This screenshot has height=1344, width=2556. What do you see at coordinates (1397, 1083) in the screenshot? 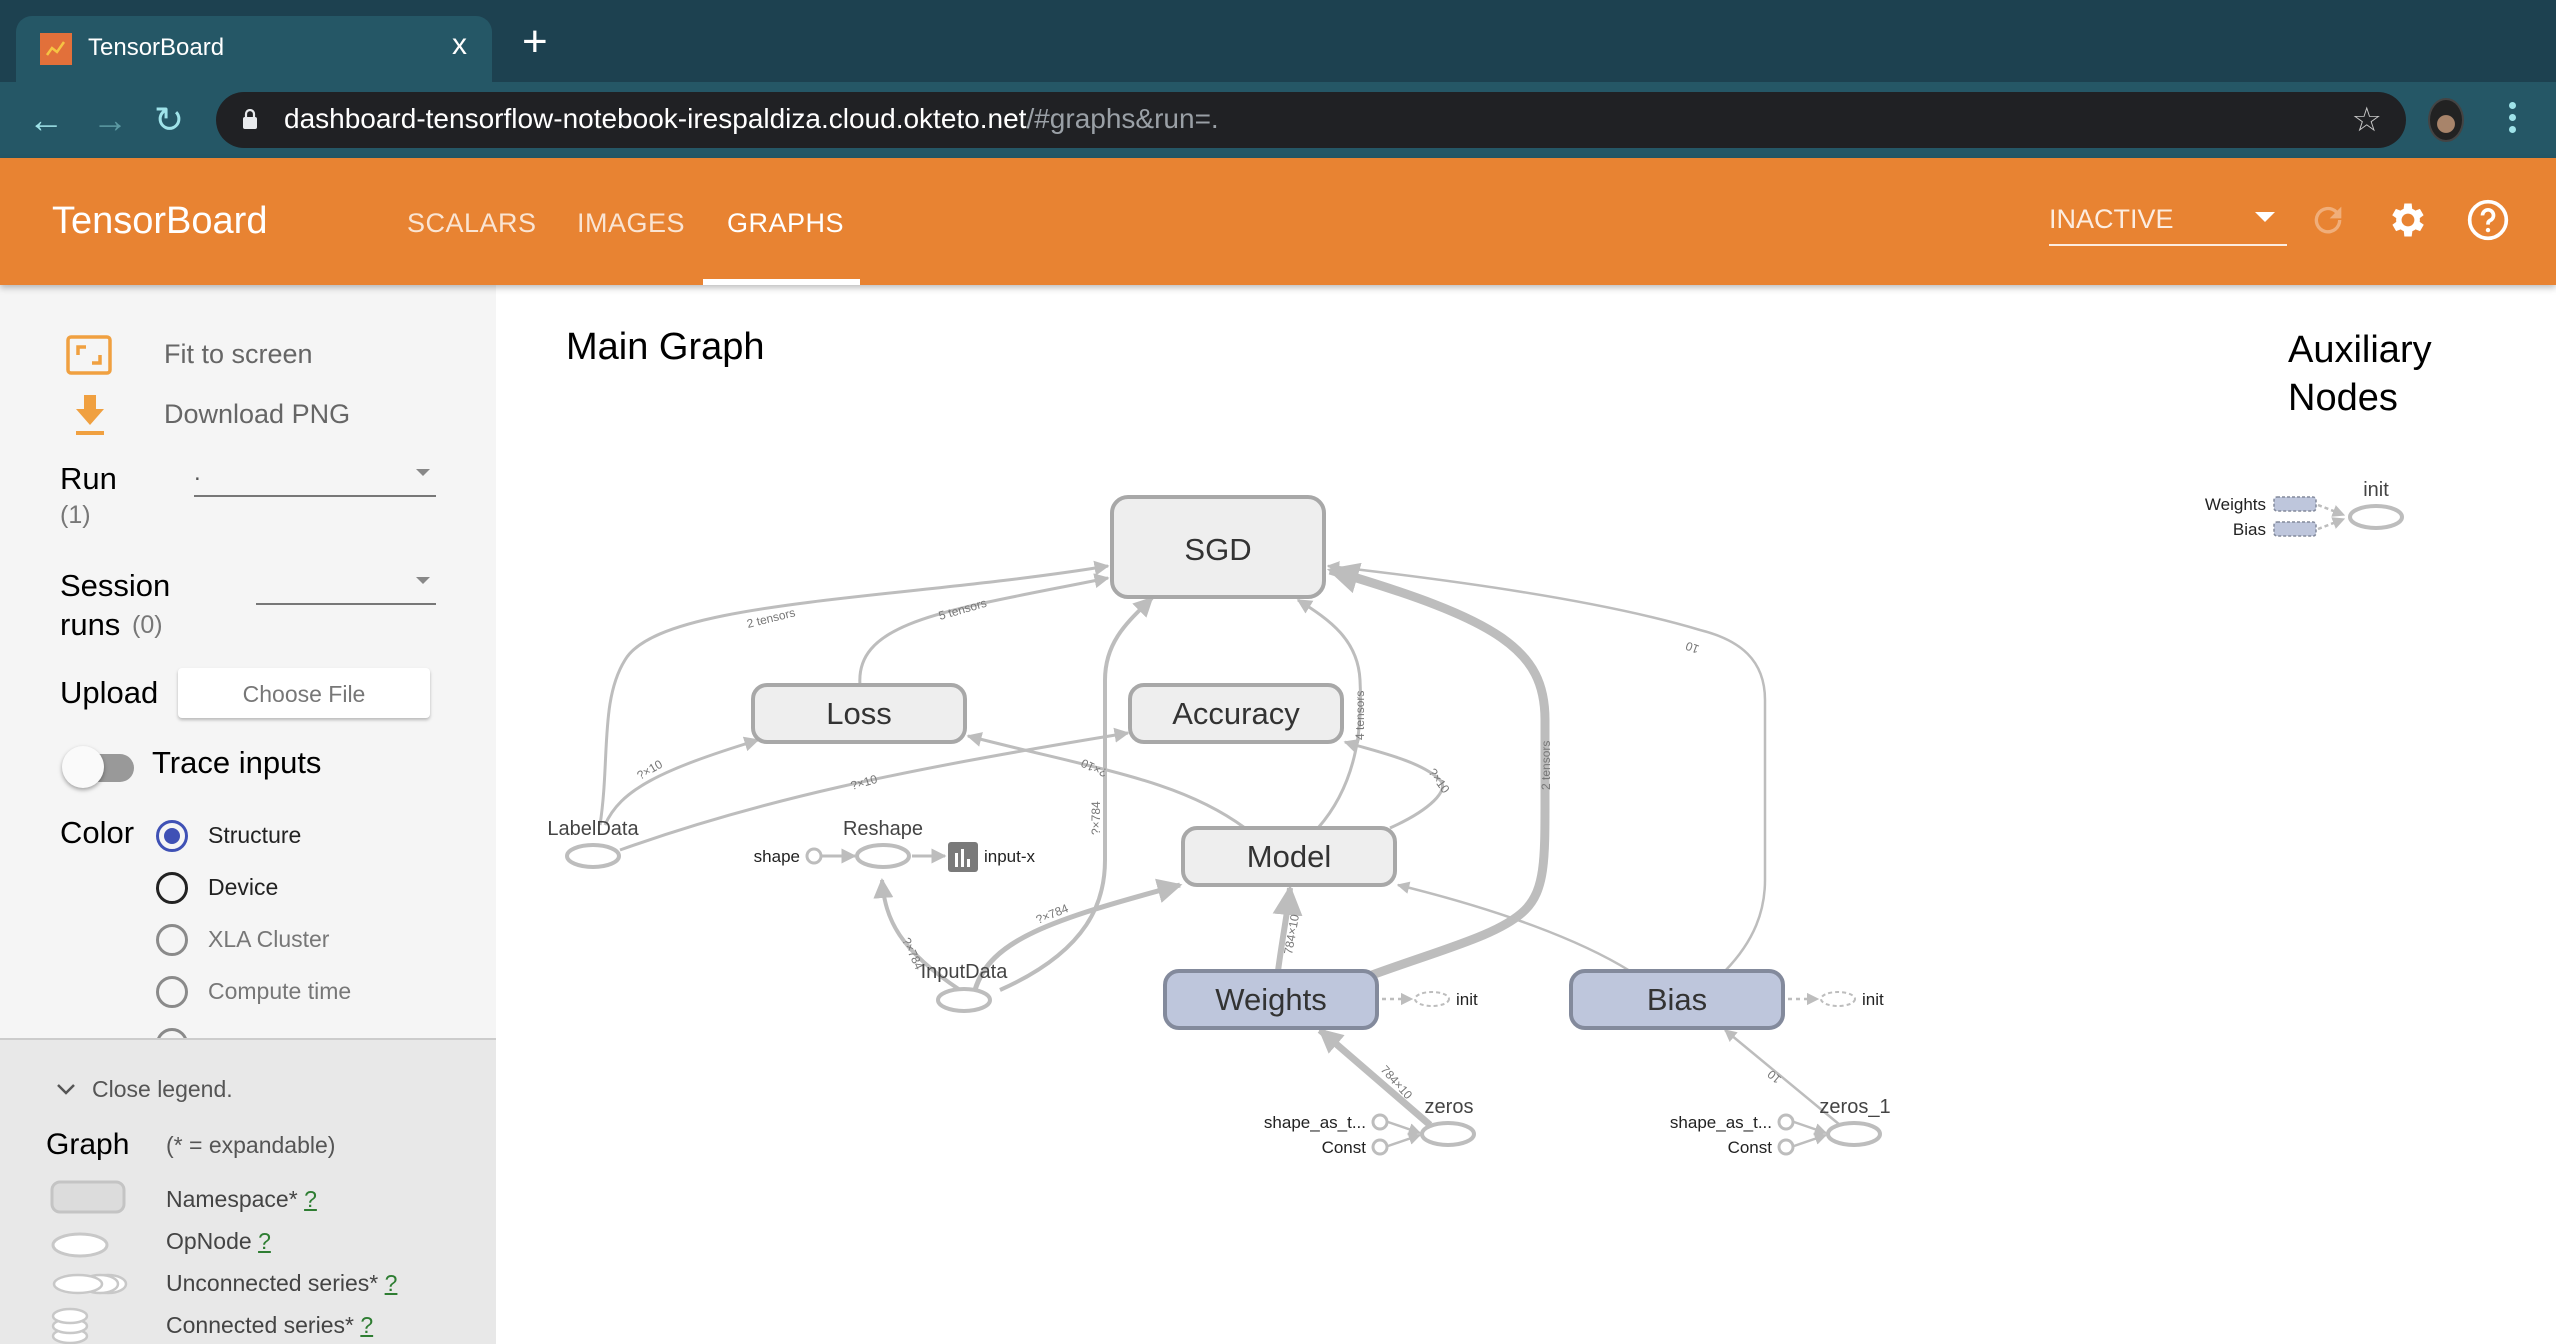
I see `edge-label: 784×10` at bounding box center [1397, 1083].